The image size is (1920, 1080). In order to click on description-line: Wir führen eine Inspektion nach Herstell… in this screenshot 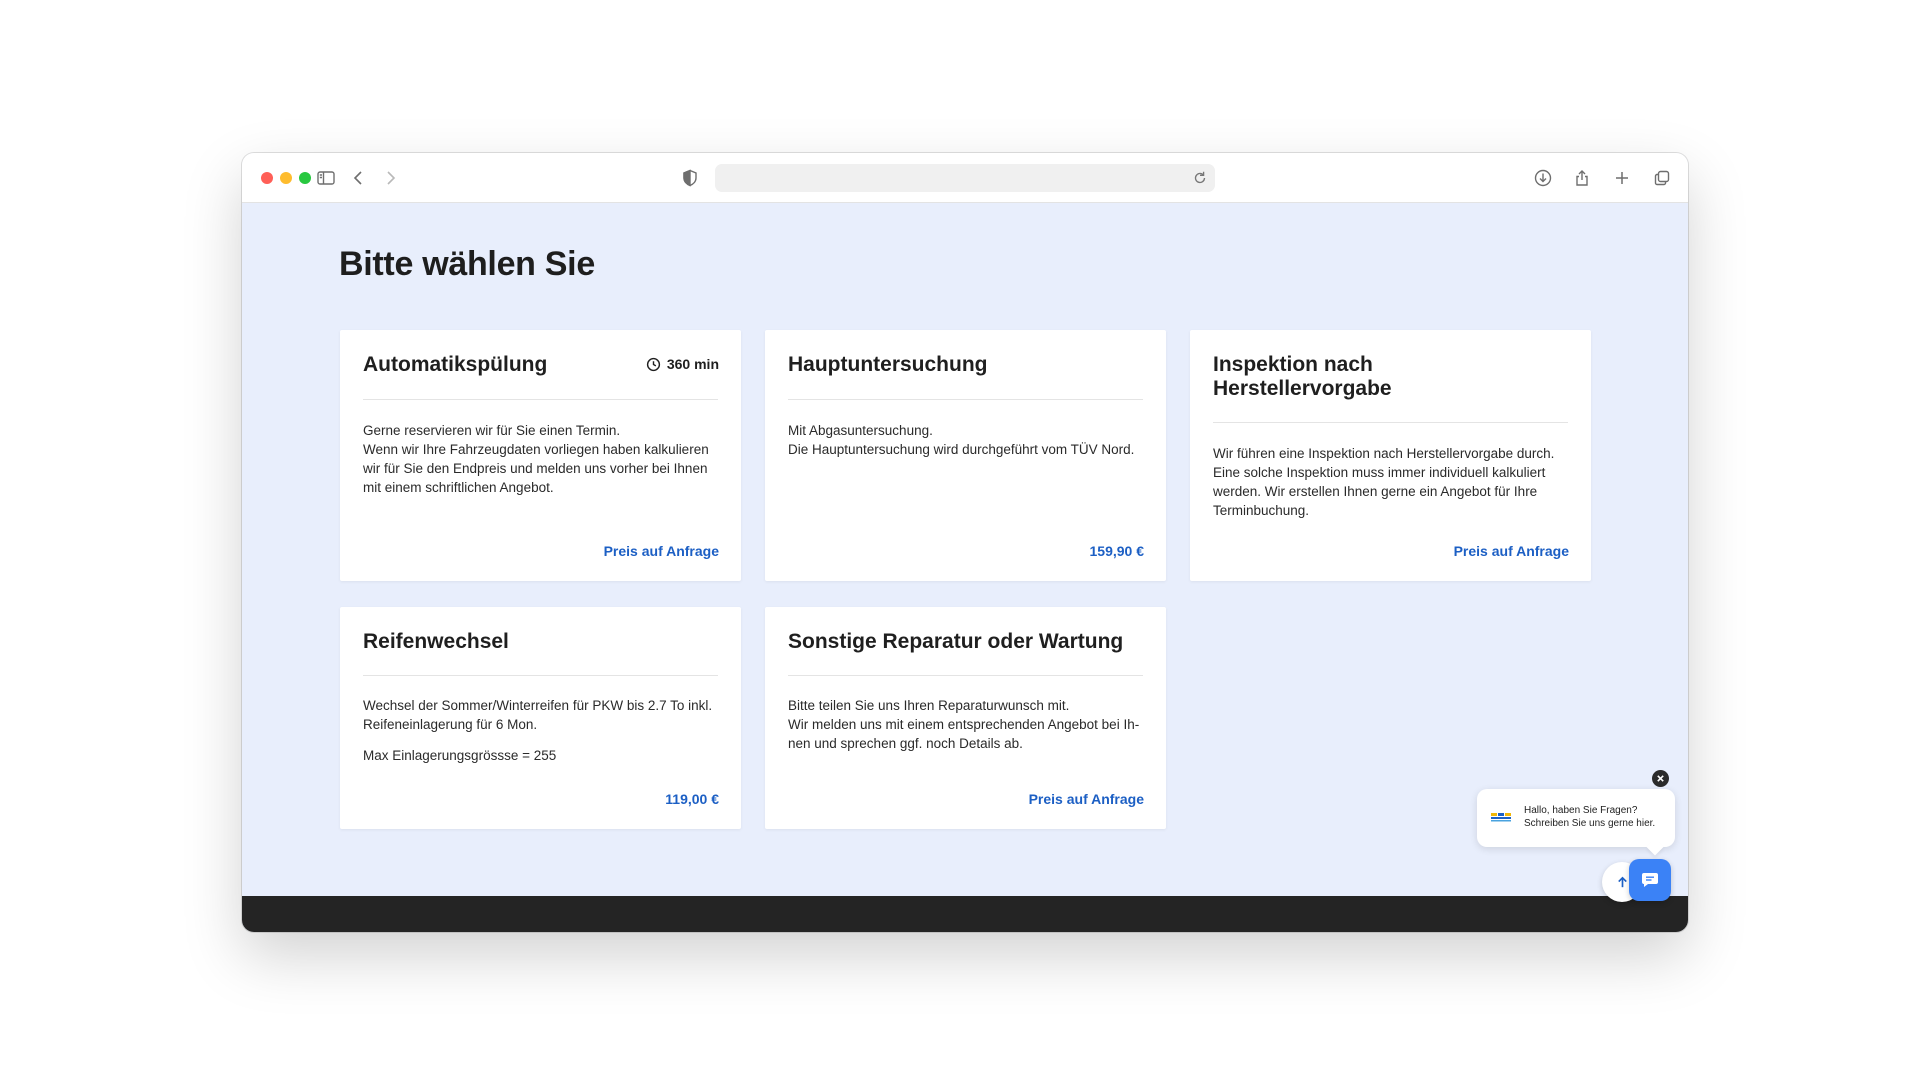, I will do `click(1384, 453)`.